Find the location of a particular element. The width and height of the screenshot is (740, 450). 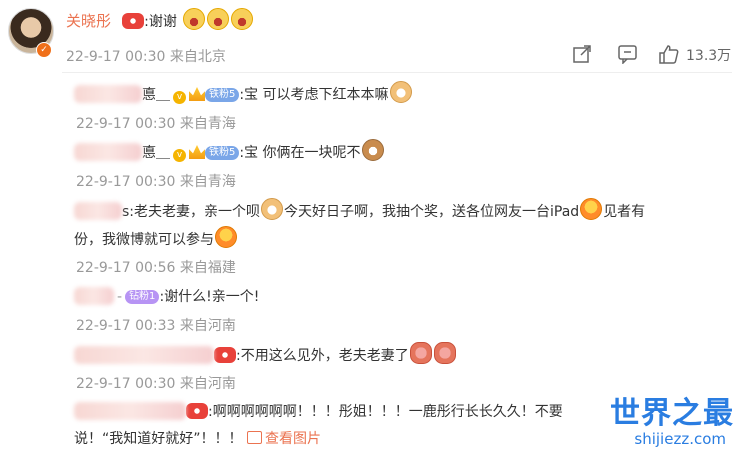

comment-3-line2: 份，我微博就可以参与 is located at coordinates (156, 237).